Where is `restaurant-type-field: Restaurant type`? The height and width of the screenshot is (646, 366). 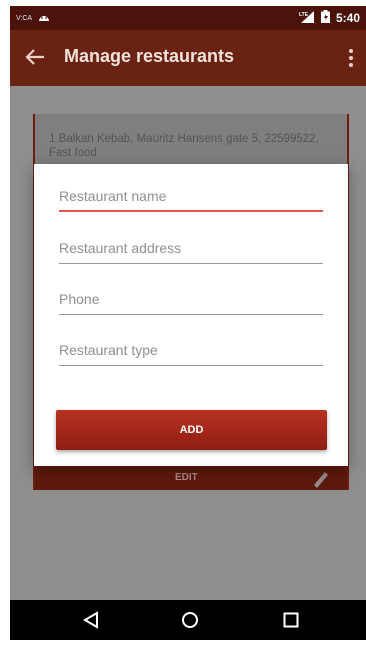 restaurant-type-field: Restaurant type is located at coordinates (191, 353).